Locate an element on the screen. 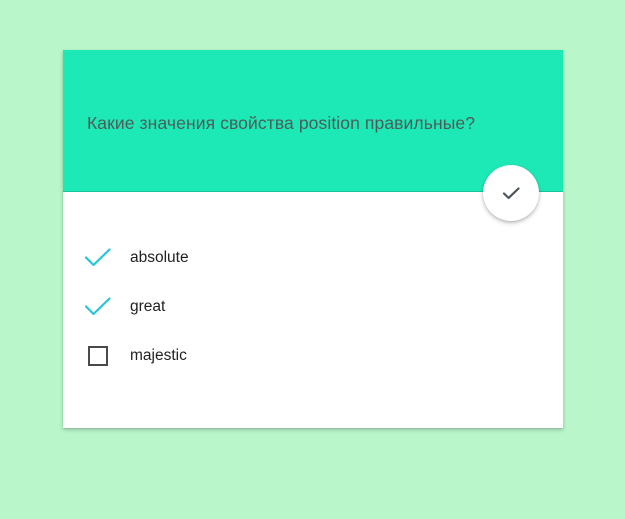  check-icon is located at coordinates (511, 193).